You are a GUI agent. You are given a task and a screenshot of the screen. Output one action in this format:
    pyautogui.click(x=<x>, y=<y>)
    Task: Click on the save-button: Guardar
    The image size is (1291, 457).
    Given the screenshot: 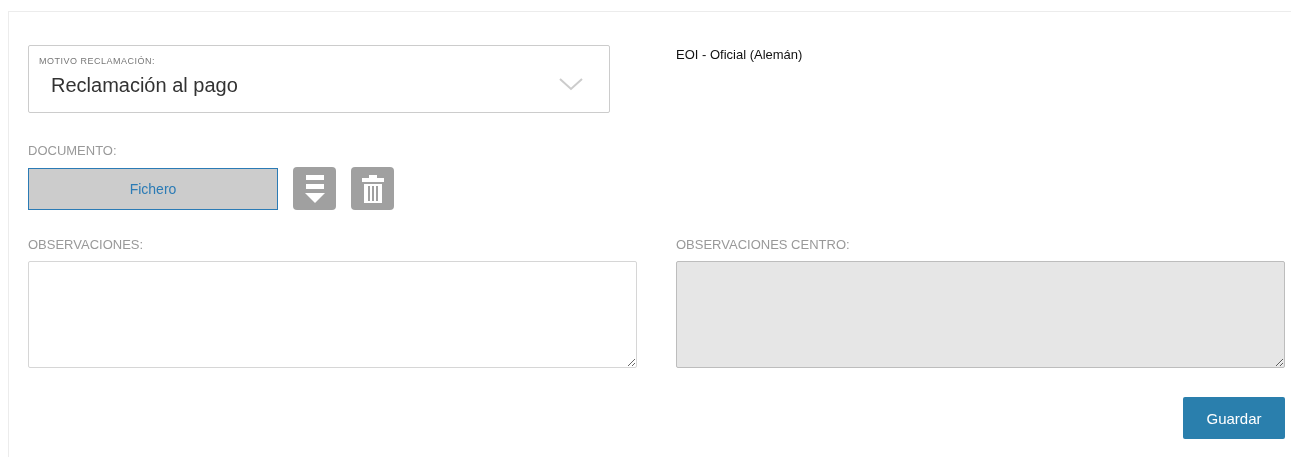 What is the action you would take?
    pyautogui.click(x=1234, y=418)
    